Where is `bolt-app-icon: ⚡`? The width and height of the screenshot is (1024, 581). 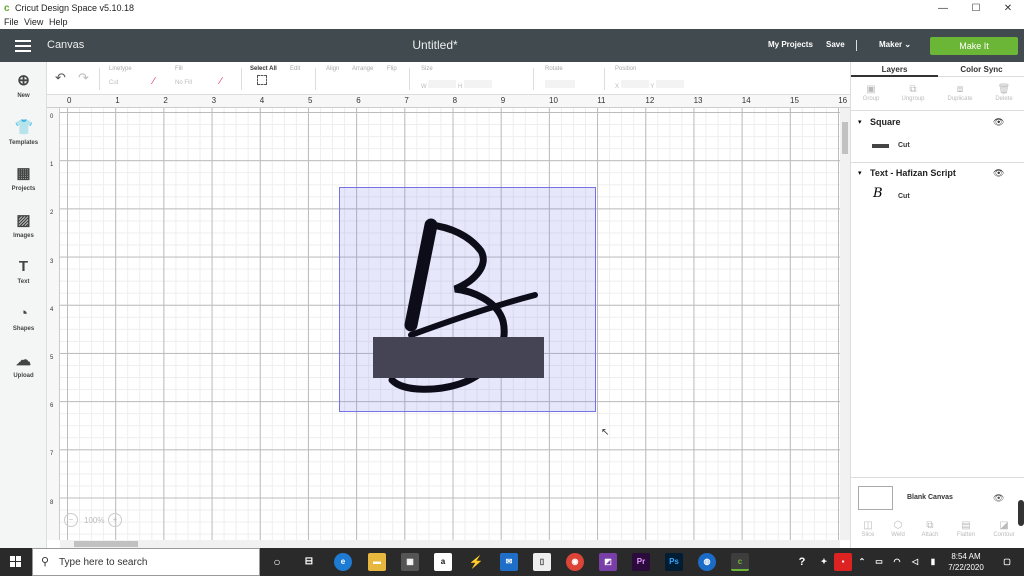
bolt-app-icon: ⚡ is located at coordinates (476, 562).